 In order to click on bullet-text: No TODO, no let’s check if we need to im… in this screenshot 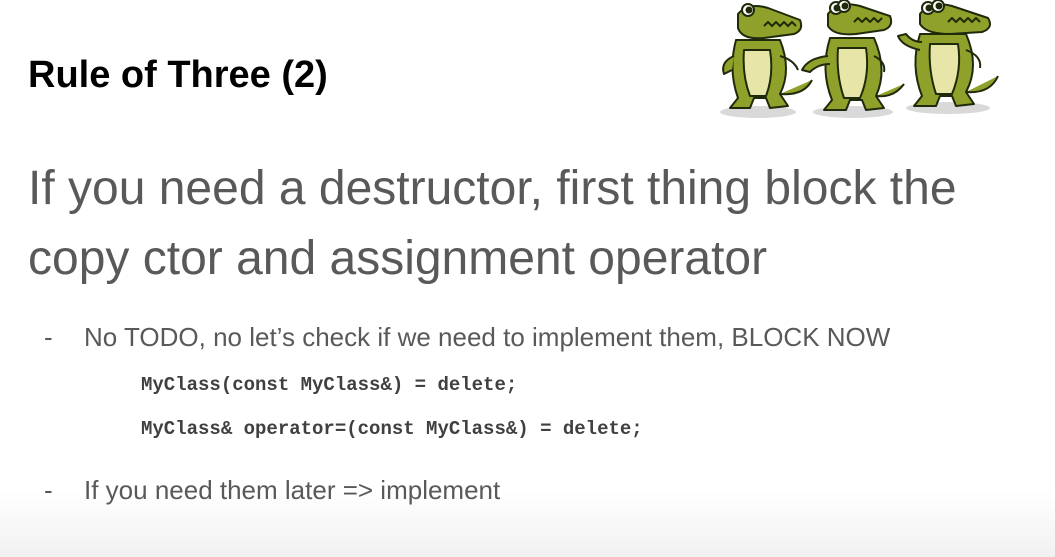, I will do `click(487, 337)`.